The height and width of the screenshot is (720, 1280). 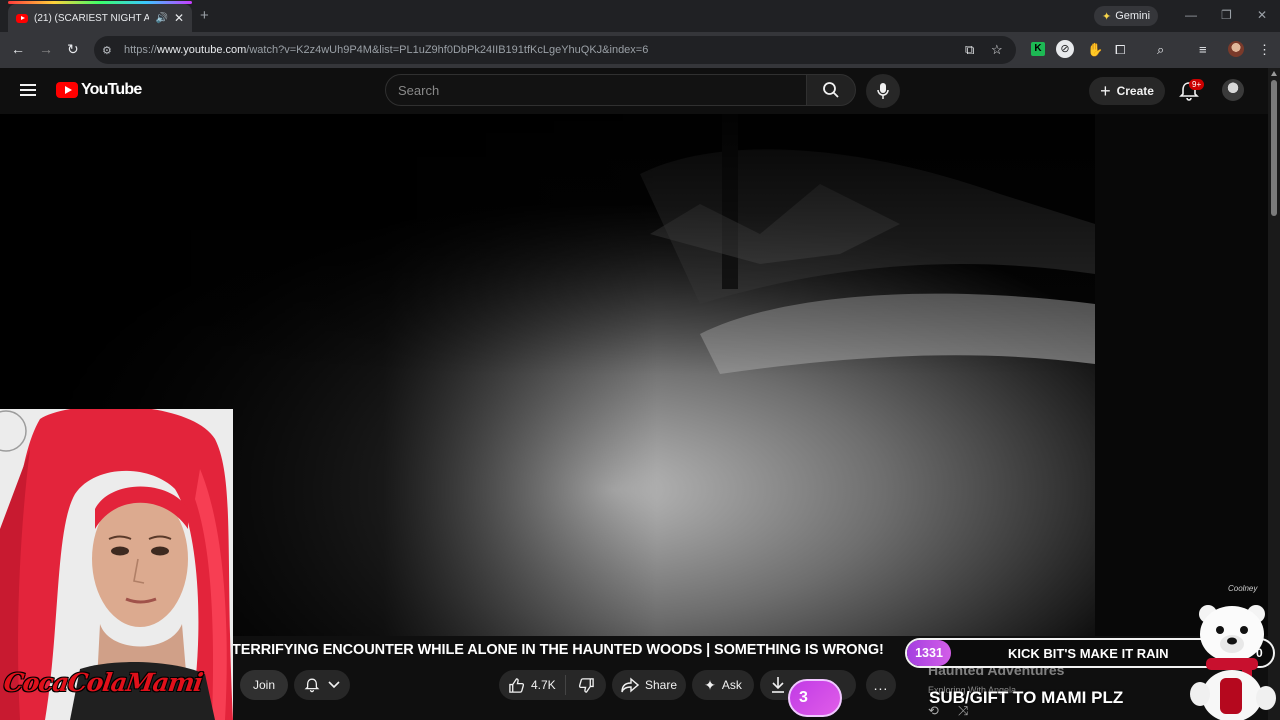 What do you see at coordinates (18, 49) in the screenshot?
I see `back-icon: ←` at bounding box center [18, 49].